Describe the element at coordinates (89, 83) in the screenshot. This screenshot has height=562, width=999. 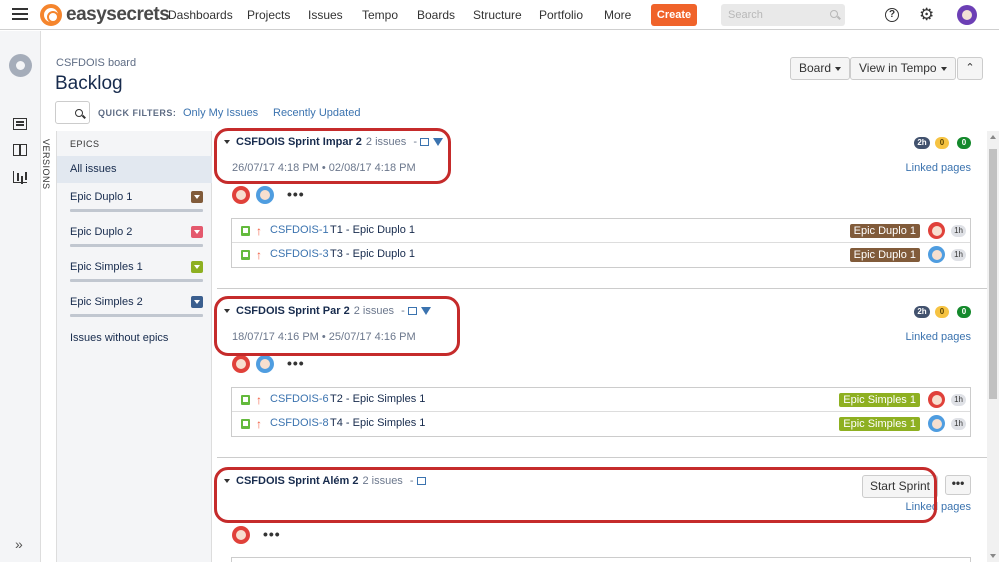
I see `page-title: Backlog` at that location.